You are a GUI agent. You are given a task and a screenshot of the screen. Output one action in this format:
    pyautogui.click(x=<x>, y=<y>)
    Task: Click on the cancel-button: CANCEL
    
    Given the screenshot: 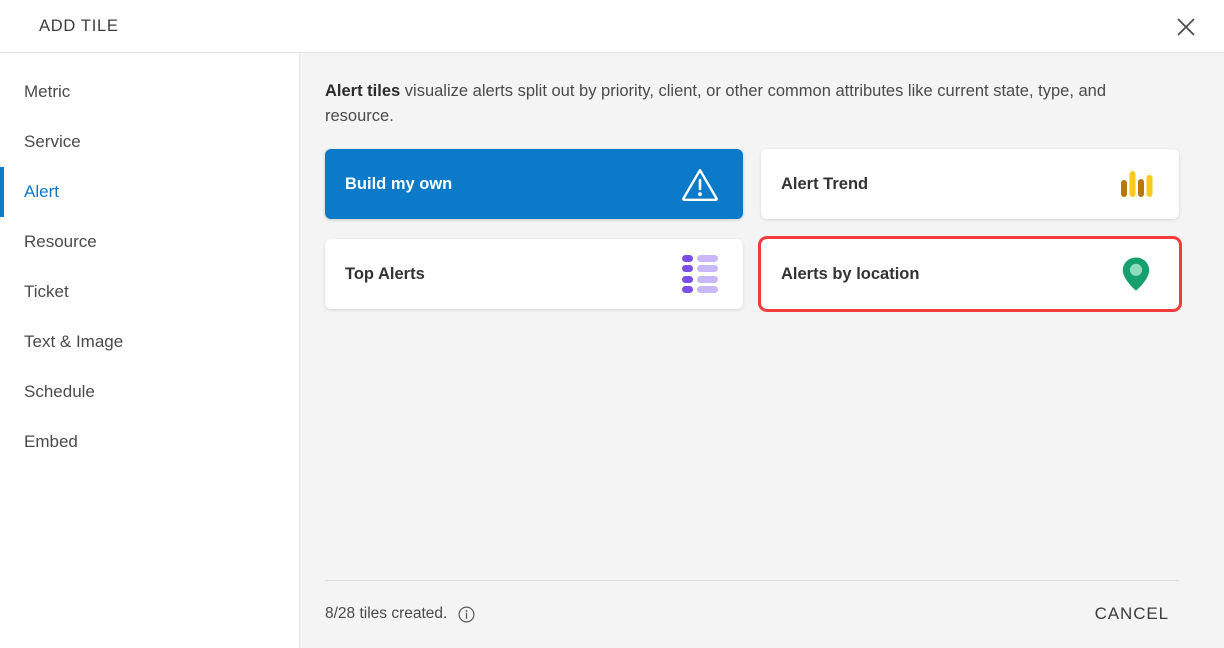 What is the action you would take?
    pyautogui.click(x=1132, y=614)
    